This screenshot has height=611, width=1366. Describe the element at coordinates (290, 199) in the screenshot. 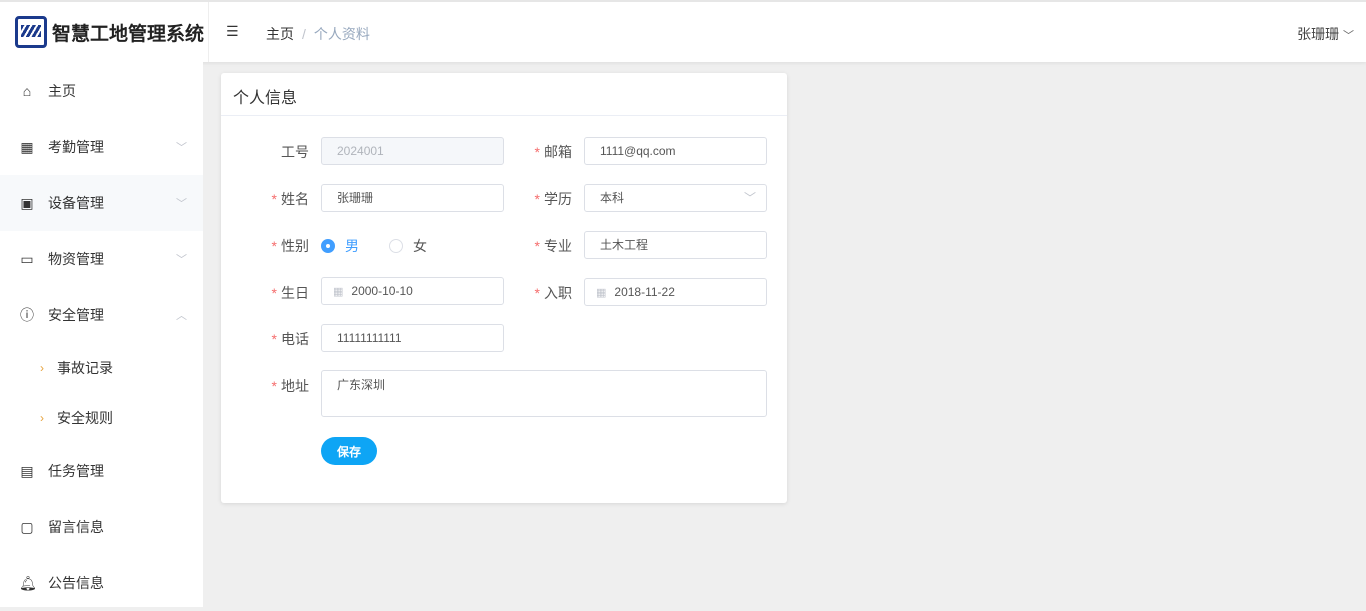

I see `name-label: * 姓名` at that location.